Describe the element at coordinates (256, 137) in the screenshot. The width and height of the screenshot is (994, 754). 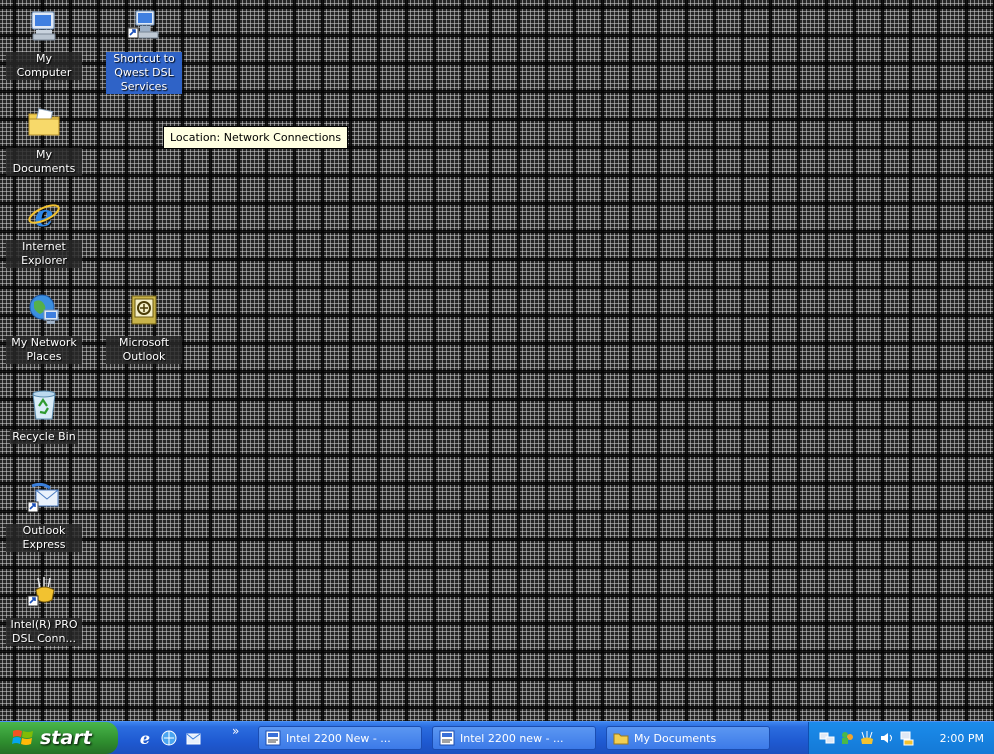
I see `tooltip: Location: Network Connections` at that location.